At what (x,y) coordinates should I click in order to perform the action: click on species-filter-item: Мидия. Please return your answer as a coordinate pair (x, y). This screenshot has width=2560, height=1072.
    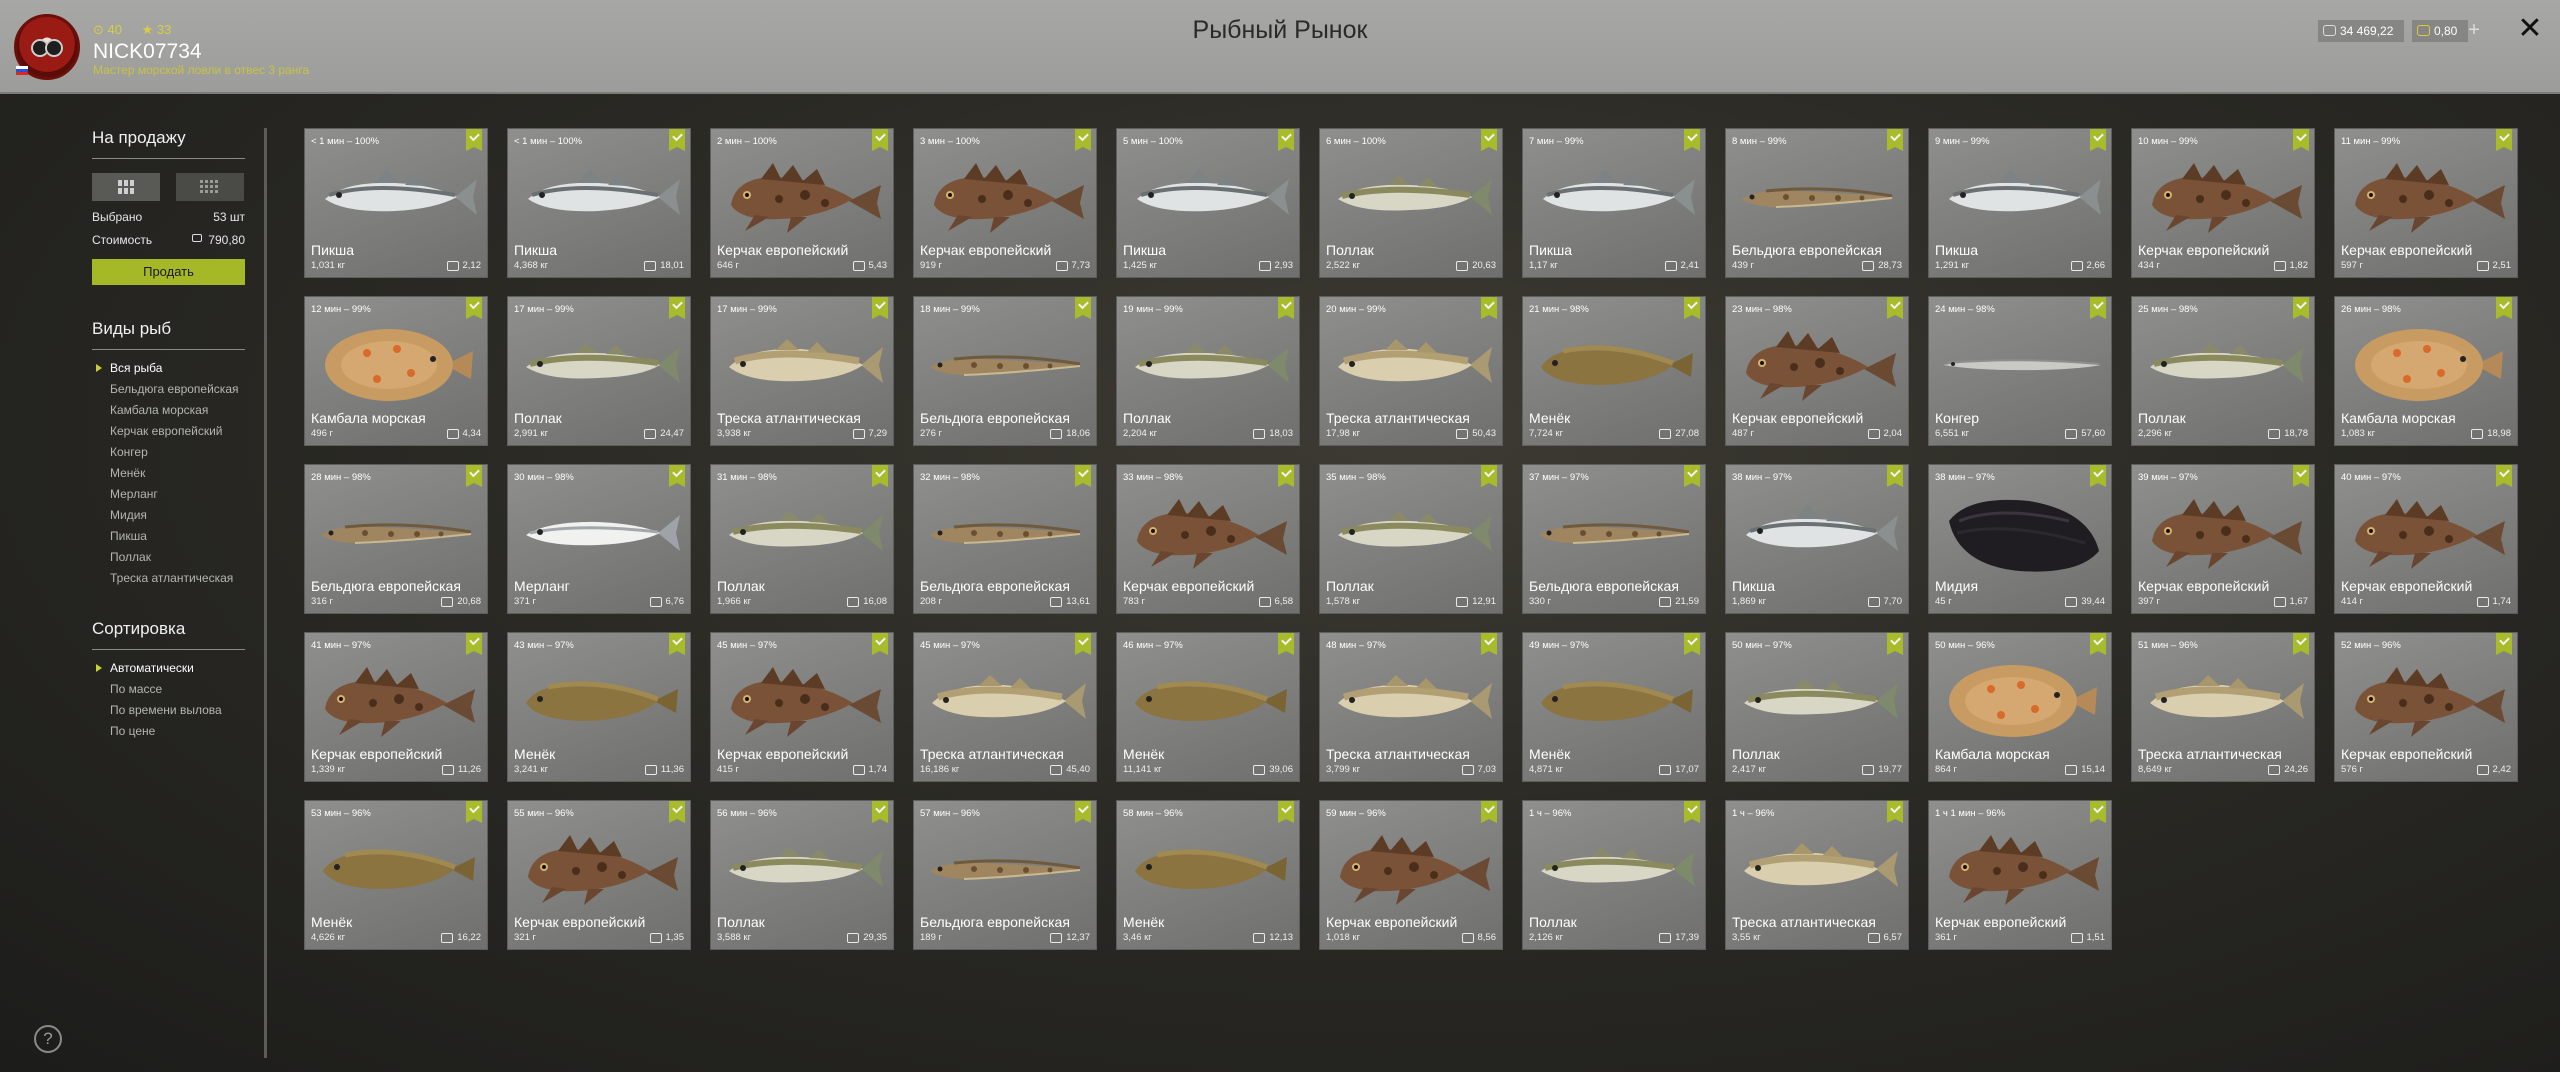
    Looking at the image, I should click on (172, 515).